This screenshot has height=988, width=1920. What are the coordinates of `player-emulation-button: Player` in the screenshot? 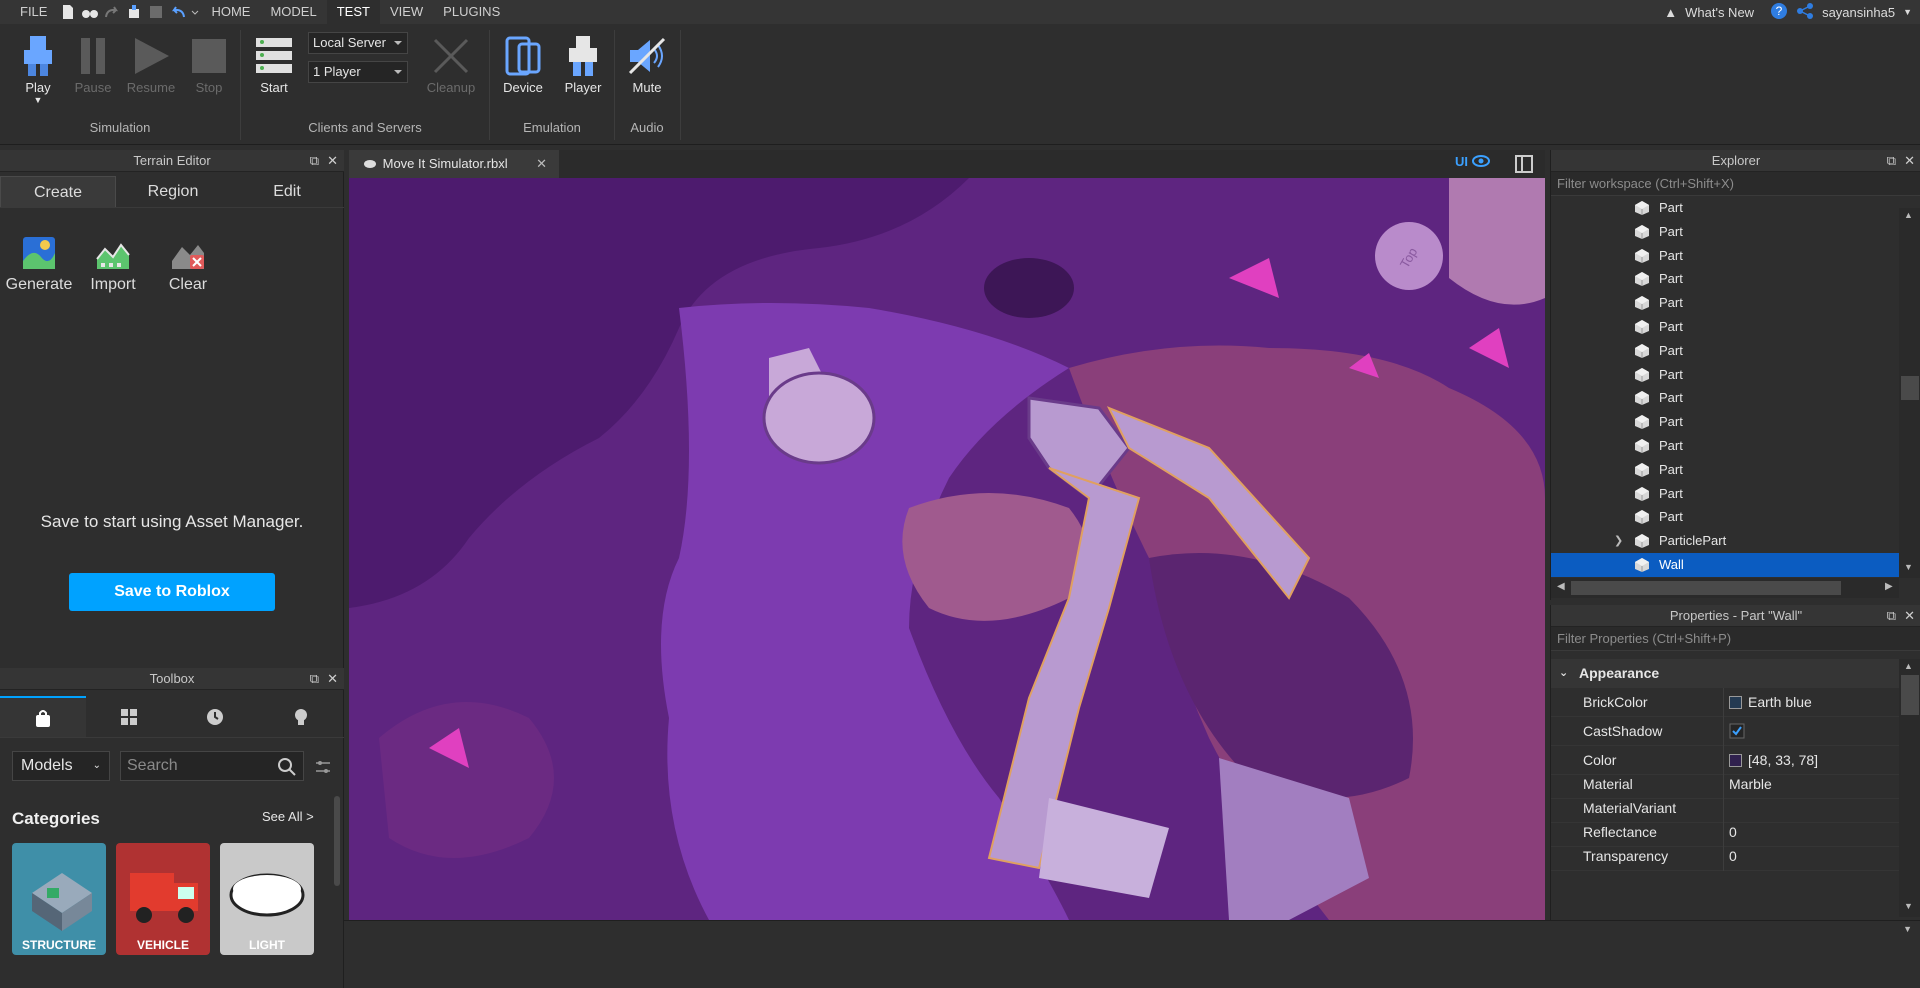 It's located at (583, 63).